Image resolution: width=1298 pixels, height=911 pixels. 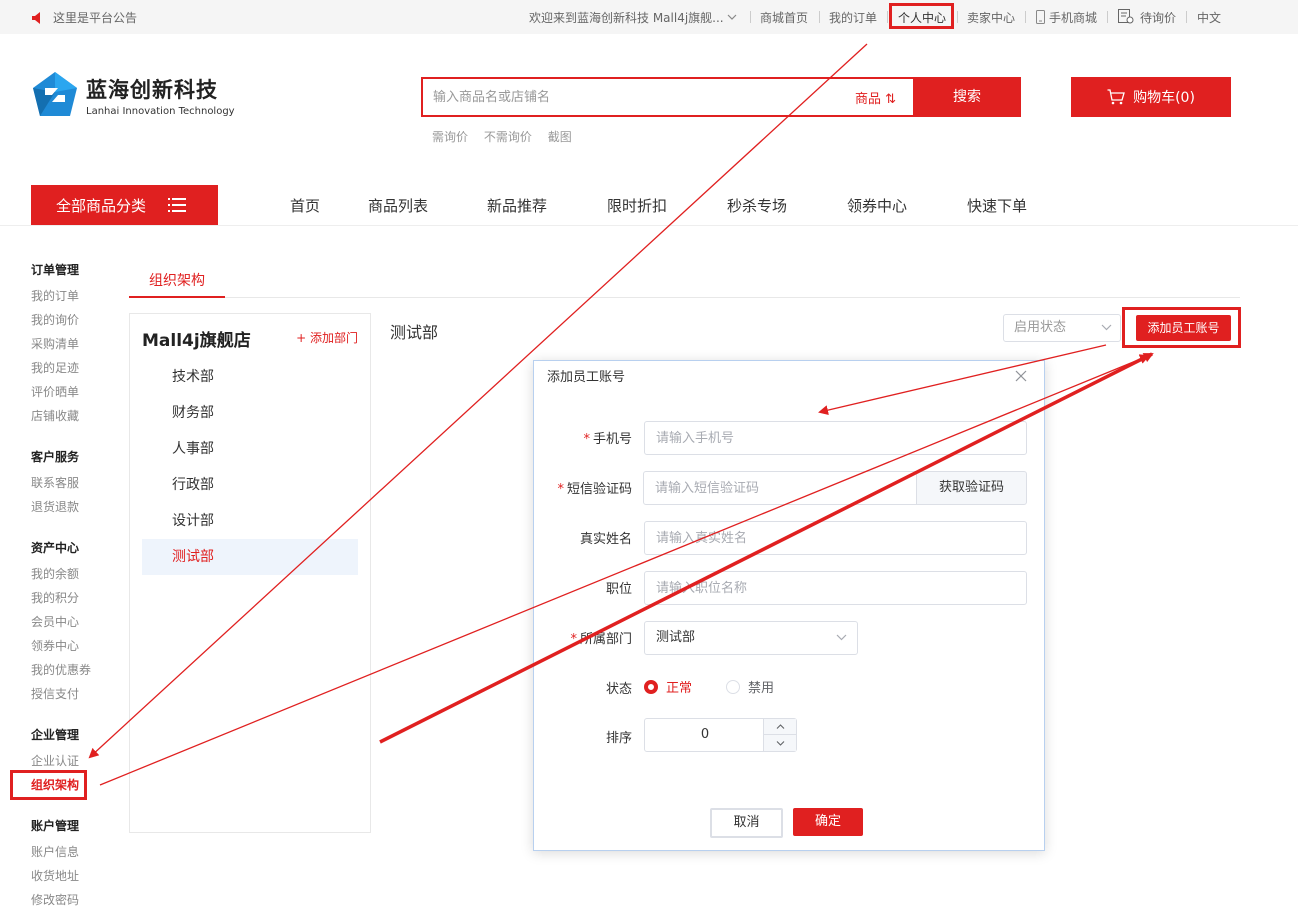 What do you see at coordinates (637, 205) in the screenshot?
I see `nav-limited-discount: 限时折扣` at bounding box center [637, 205].